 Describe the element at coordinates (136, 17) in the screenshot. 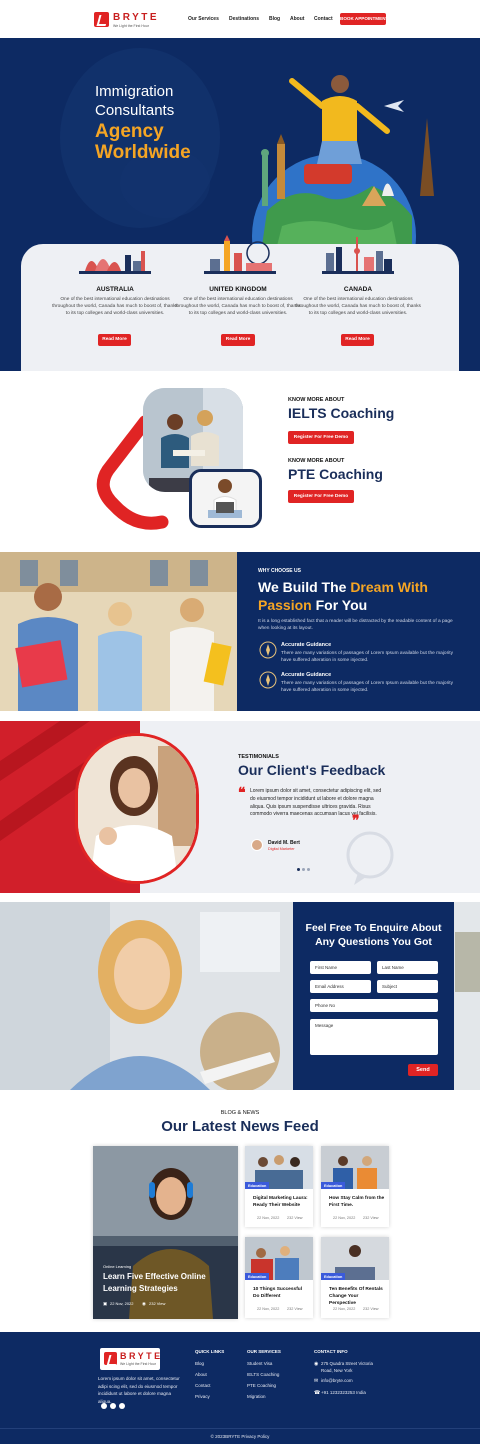

I see `brand-name: BRYTE` at that location.